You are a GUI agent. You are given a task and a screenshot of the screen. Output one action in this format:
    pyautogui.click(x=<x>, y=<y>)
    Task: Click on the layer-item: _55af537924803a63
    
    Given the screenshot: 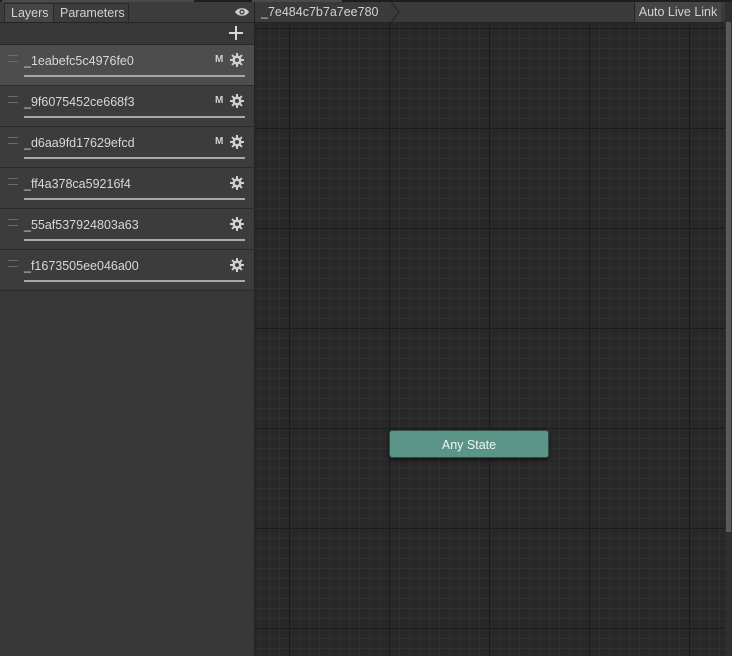 What is the action you would take?
    pyautogui.click(x=127, y=229)
    